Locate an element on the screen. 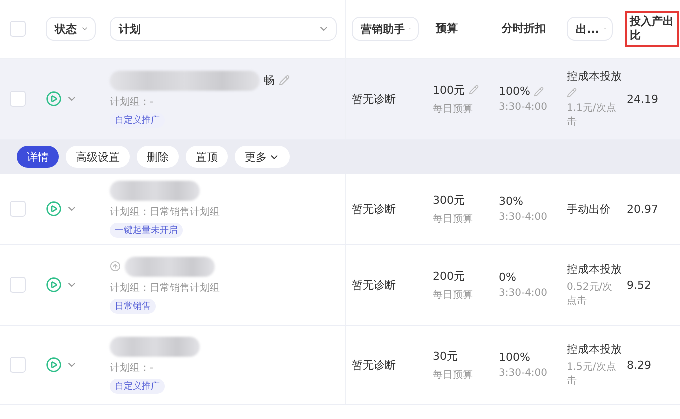 The image size is (680, 419). column-filter: 计划 is located at coordinates (223, 29).